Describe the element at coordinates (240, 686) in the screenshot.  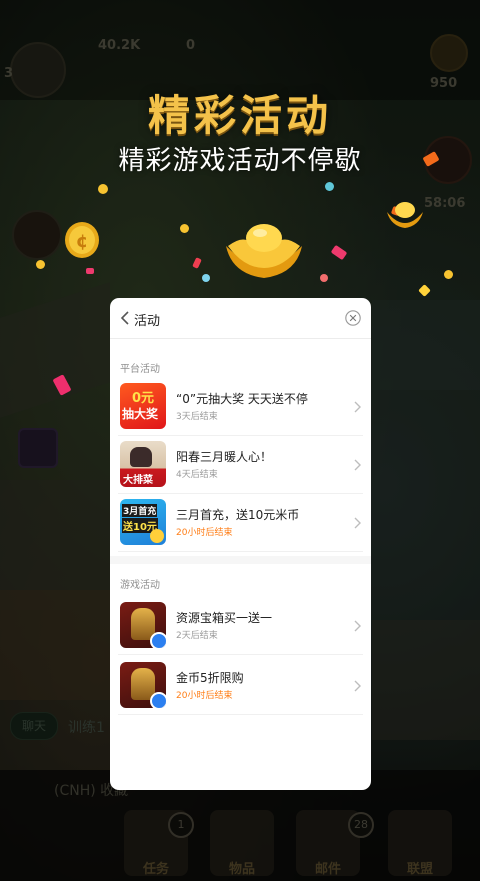
I see `activity-item: 金币5折限购 20小时后结束` at that location.